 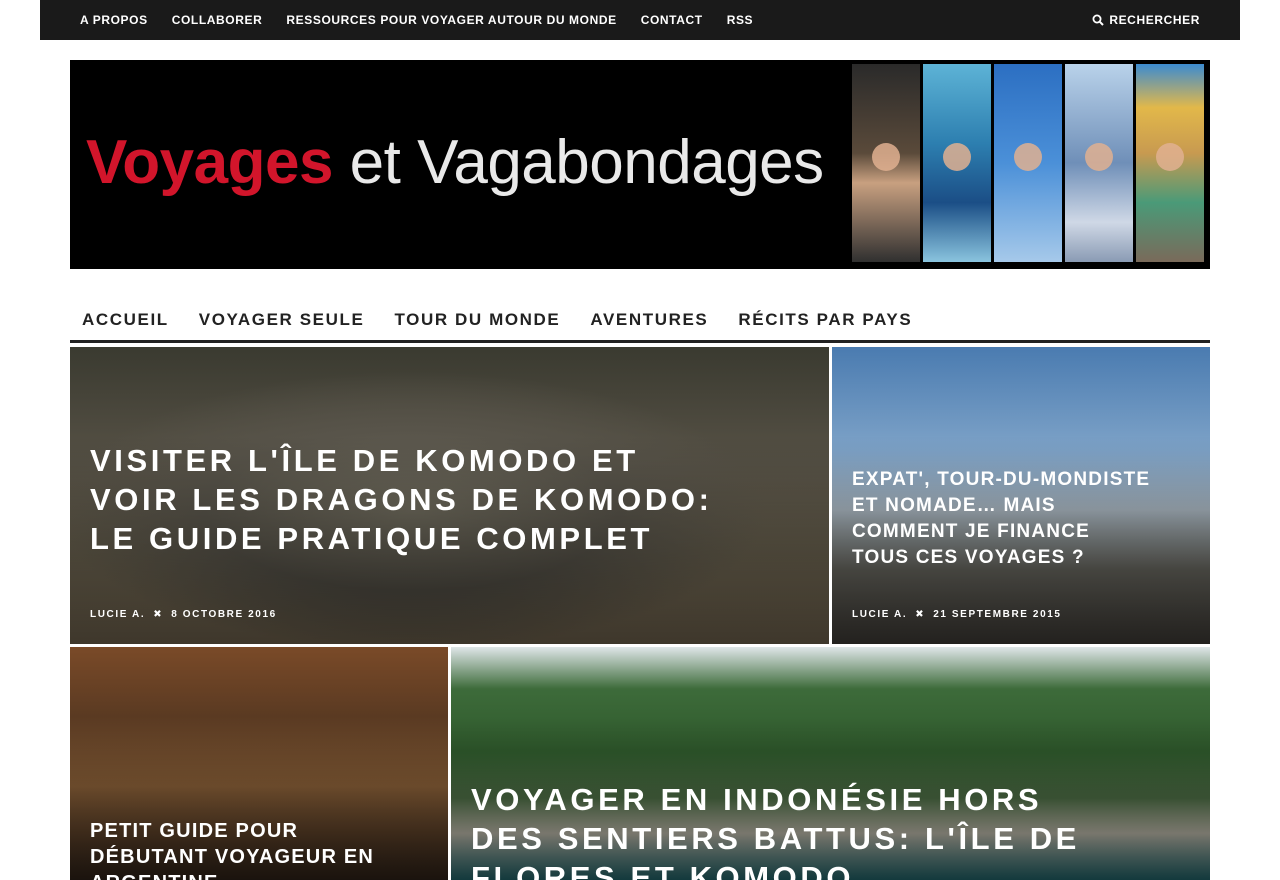 What do you see at coordinates (224, 614) in the screenshot?
I see `post-date: 8 OCTOBRE 2016` at bounding box center [224, 614].